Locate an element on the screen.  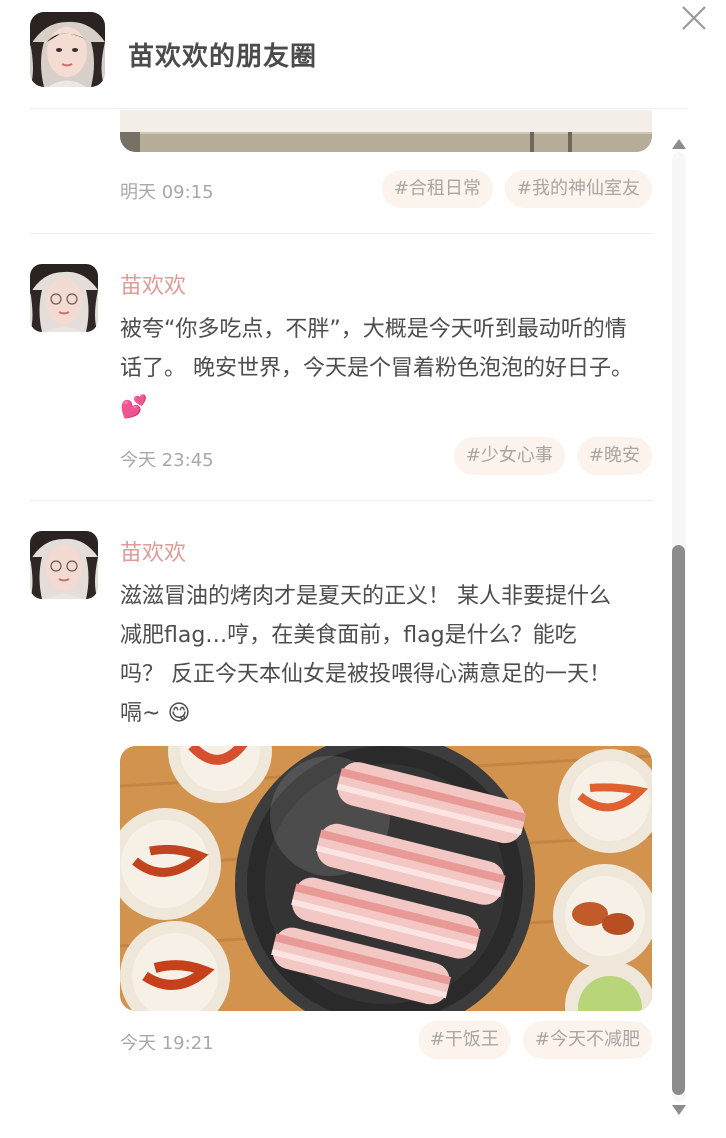
post-time: 今天 19:21 is located at coordinates (167, 1043).